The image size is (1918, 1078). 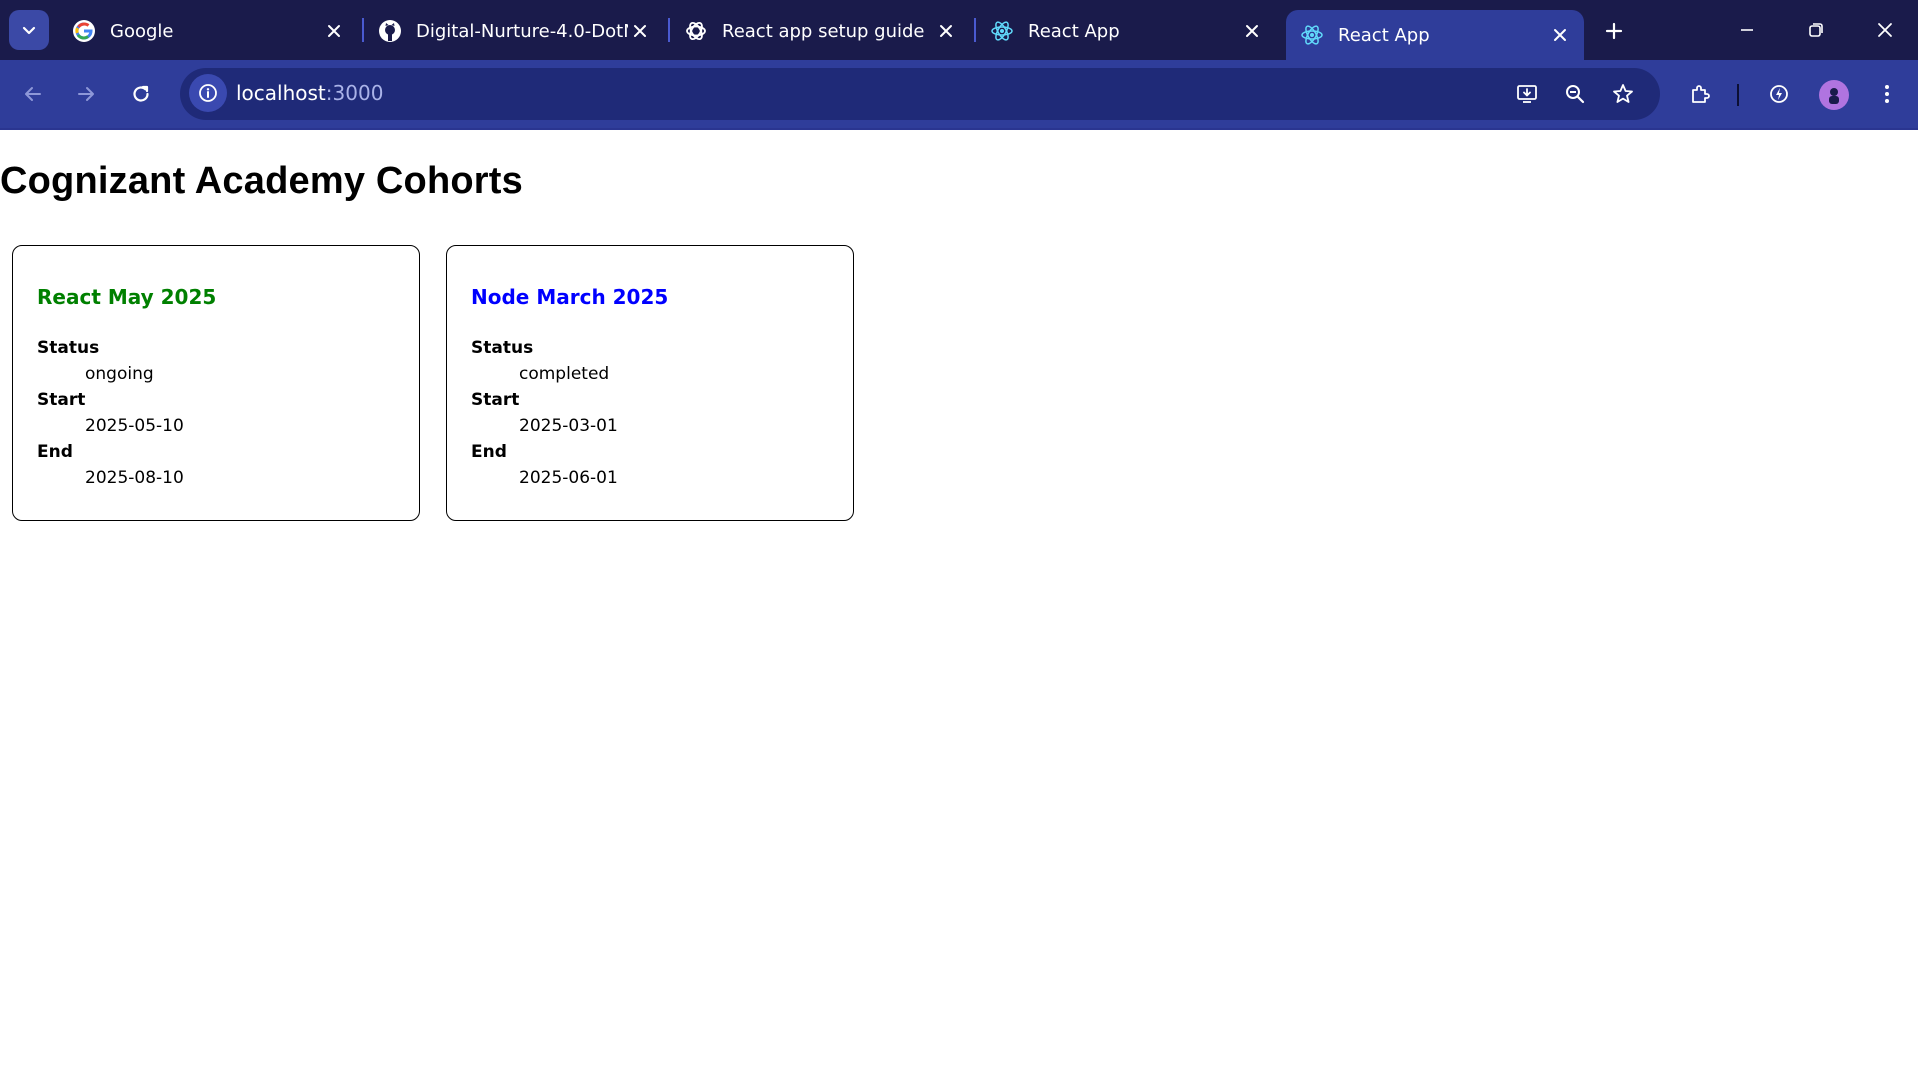 I want to click on minimize-button, so click(x=1747, y=30).